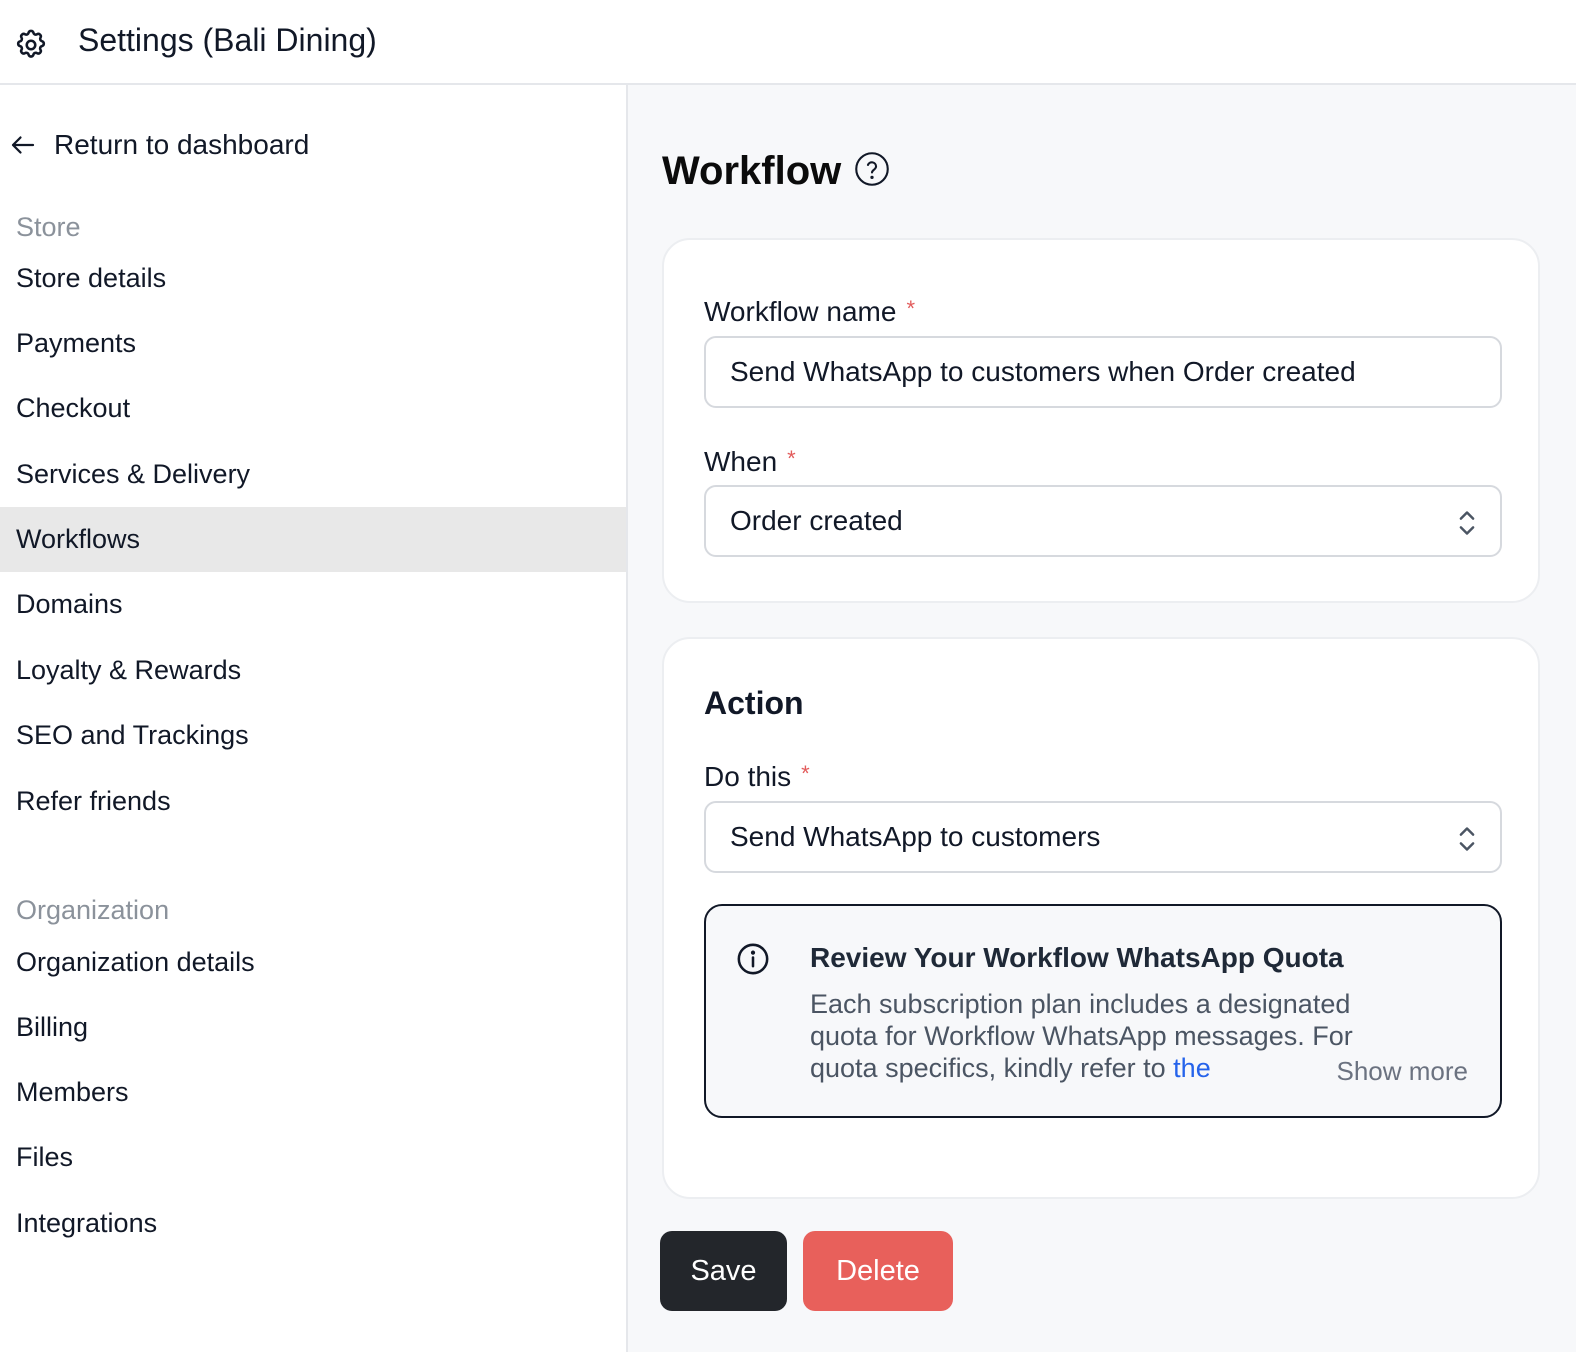  I want to click on when-select: Order created, so click(1103, 521).